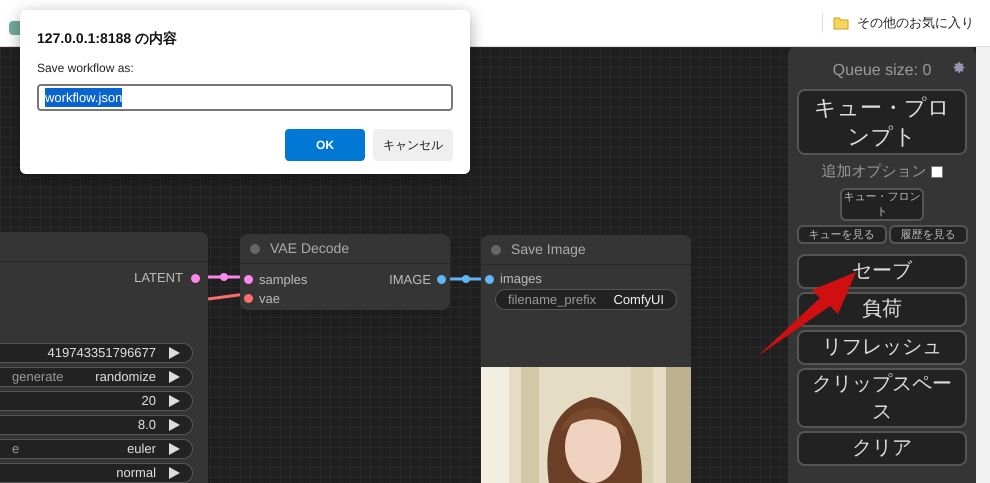 The height and width of the screenshot is (483, 990). What do you see at coordinates (158, 278) in the screenshot?
I see `output-label: LATENT` at bounding box center [158, 278].